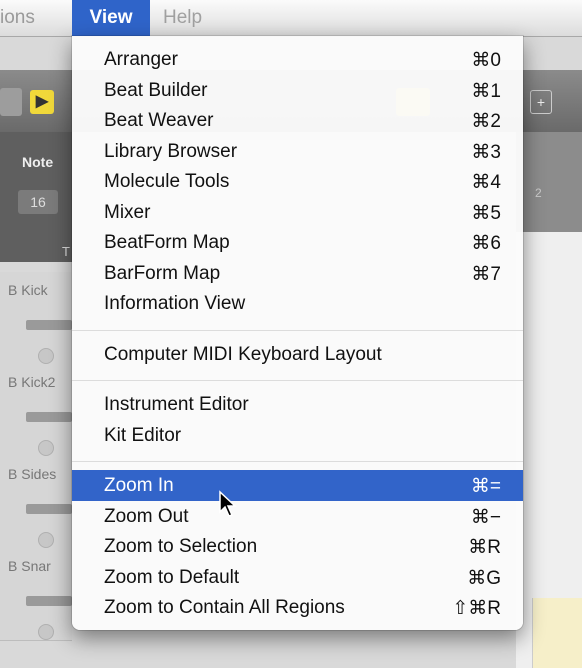  I want to click on note-label: Note, so click(38, 162).